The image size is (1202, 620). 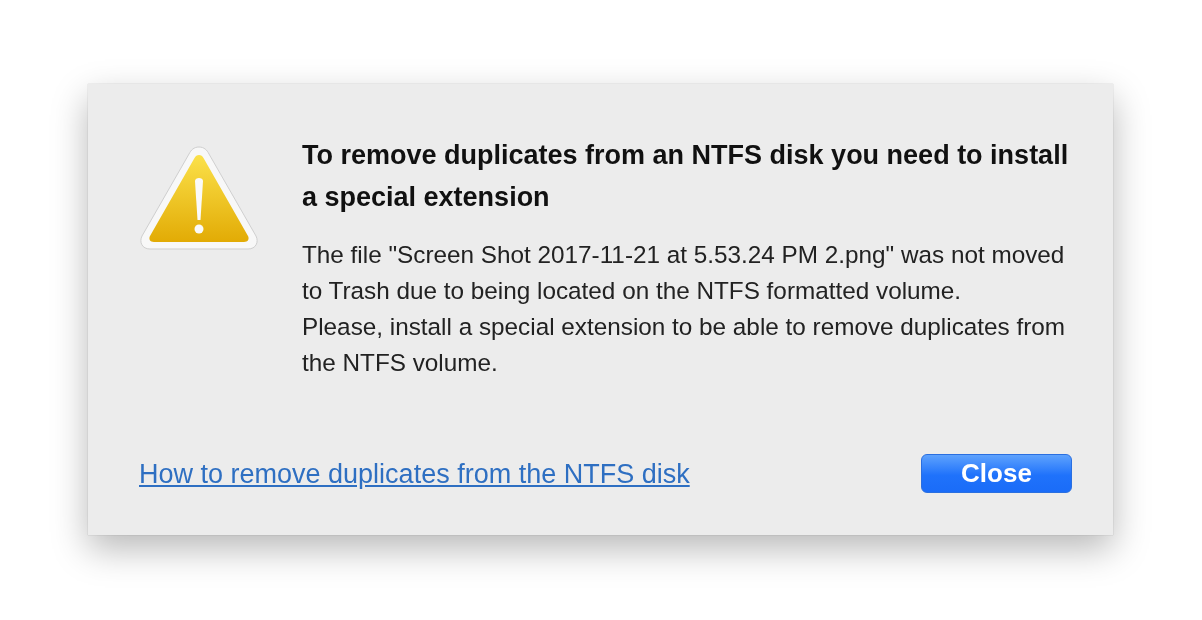 What do you see at coordinates (414, 473) in the screenshot?
I see `help-link: How to remove duplicates from the NTFS disk` at bounding box center [414, 473].